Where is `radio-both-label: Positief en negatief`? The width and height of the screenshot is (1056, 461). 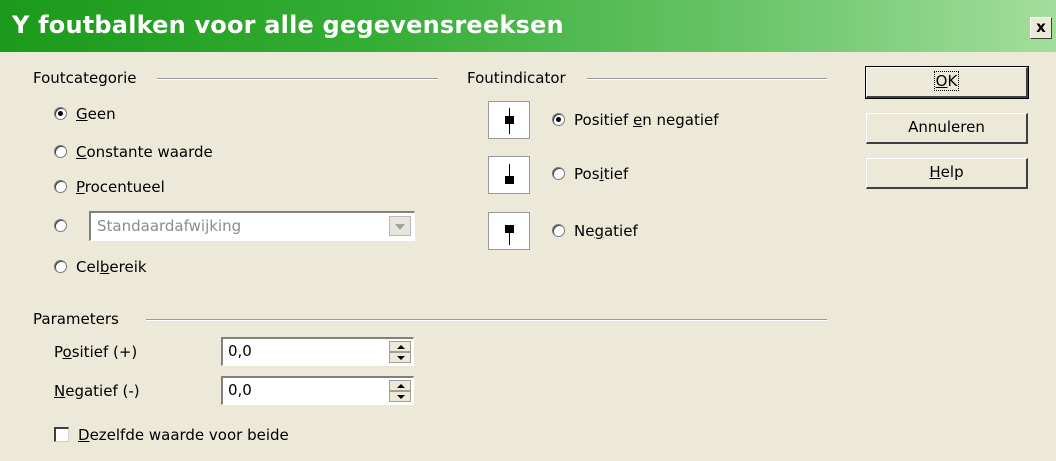
radio-both-label: Positief en negatief is located at coordinates (646, 120).